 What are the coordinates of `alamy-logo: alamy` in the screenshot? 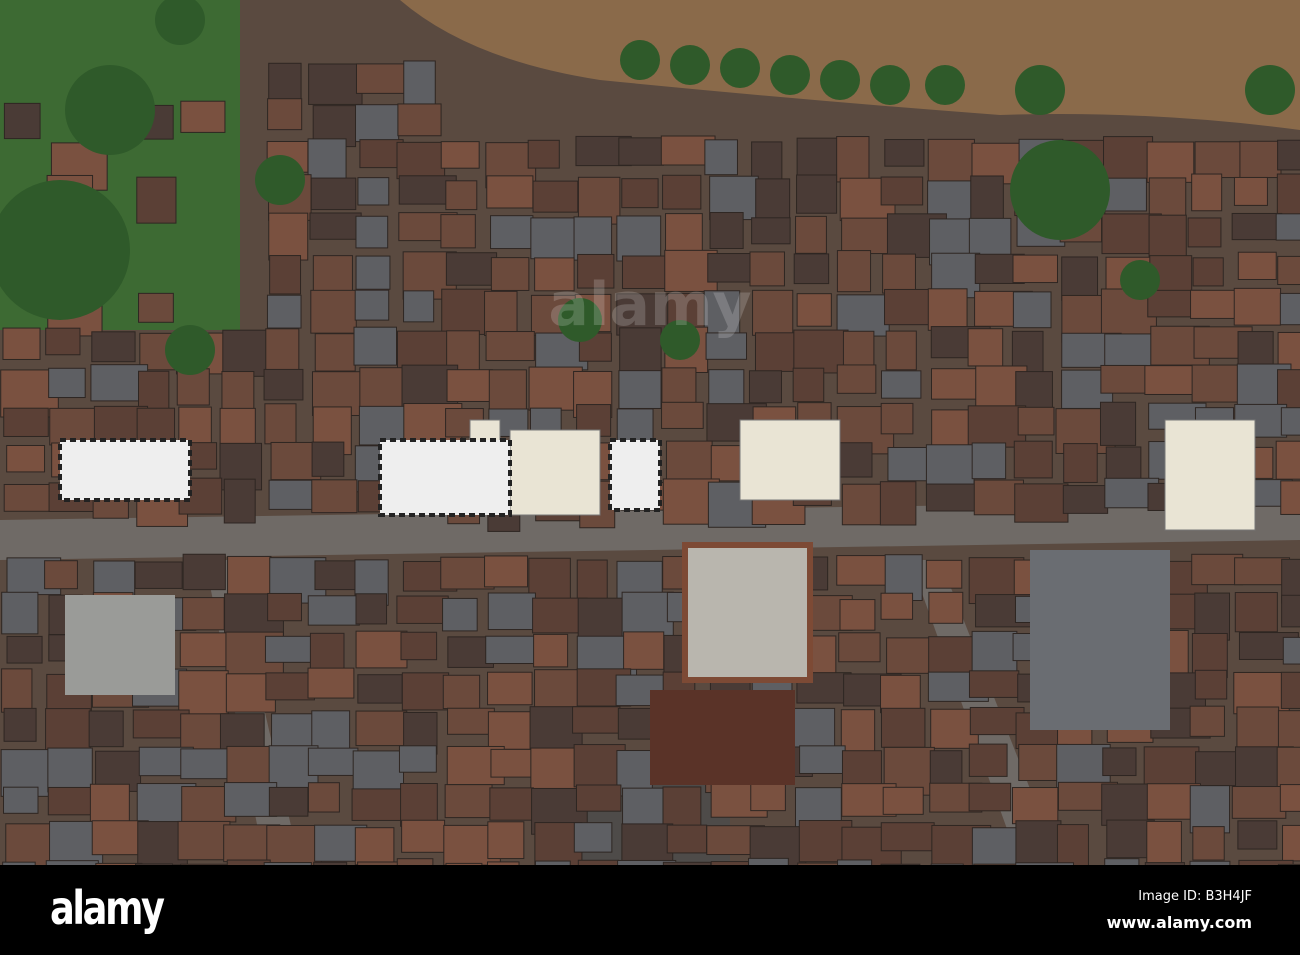 It's located at (107, 908).